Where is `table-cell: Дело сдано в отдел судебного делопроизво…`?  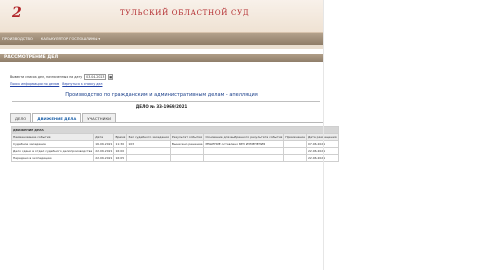 table-cell: Дело сдано в отдел судебного делопроизво… is located at coordinates (52, 151).